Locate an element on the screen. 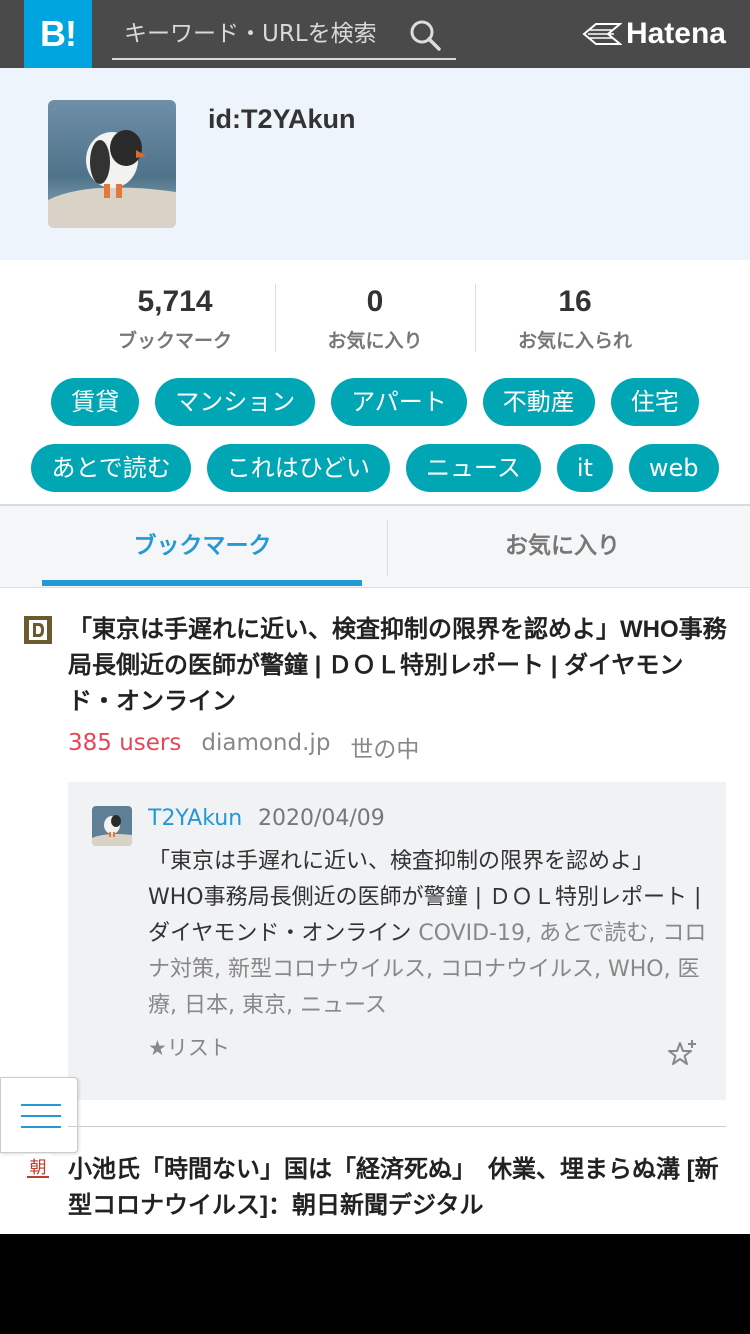 The width and height of the screenshot is (750, 1334). user-id: id:T2YAkun is located at coordinates (282, 119).